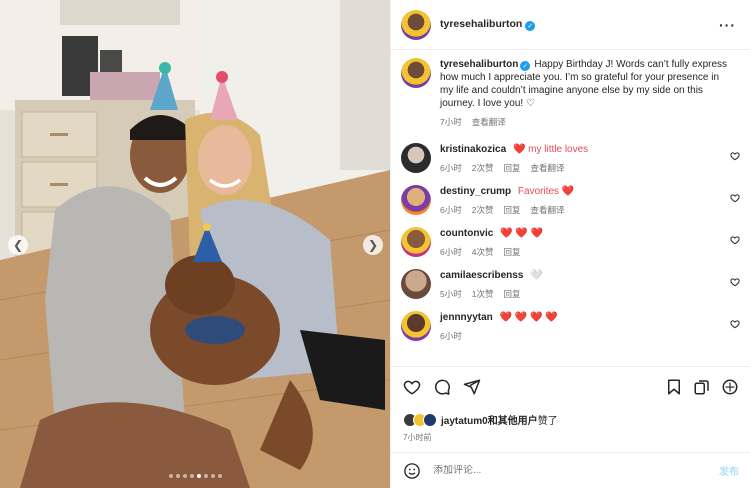  I want to click on comment-row: camilaescribenss 🤍 5小时 1次赞 回复, so click(570, 285).